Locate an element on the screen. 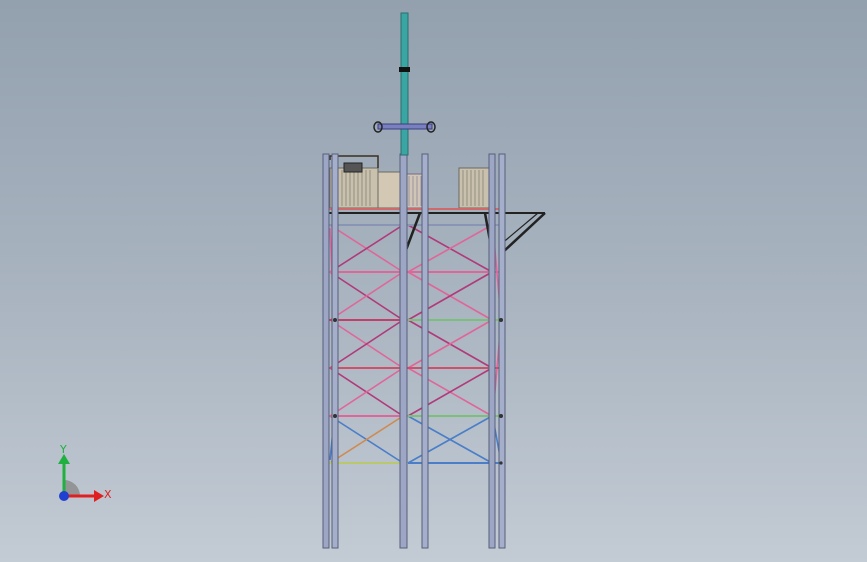 This screenshot has height=562, width=867. cross-arm is located at coordinates (405, 126).